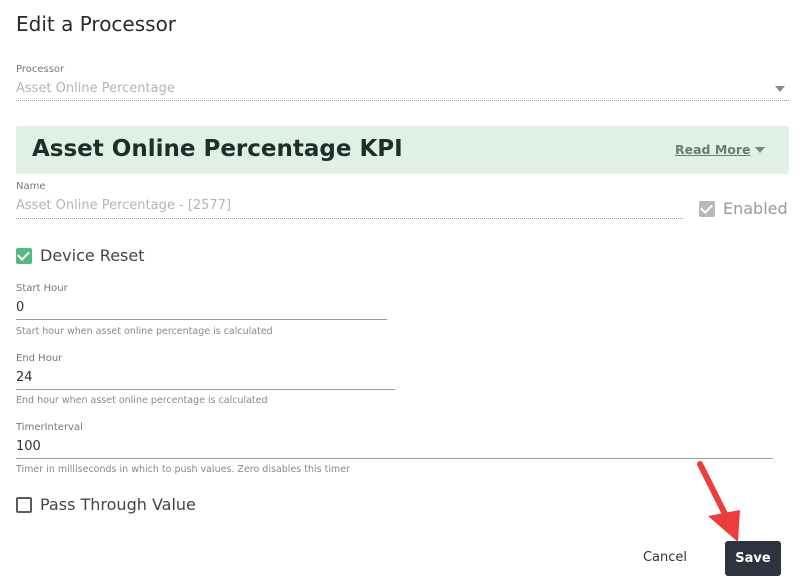 The image size is (805, 586). I want to click on start-hour-underline, so click(201, 319).